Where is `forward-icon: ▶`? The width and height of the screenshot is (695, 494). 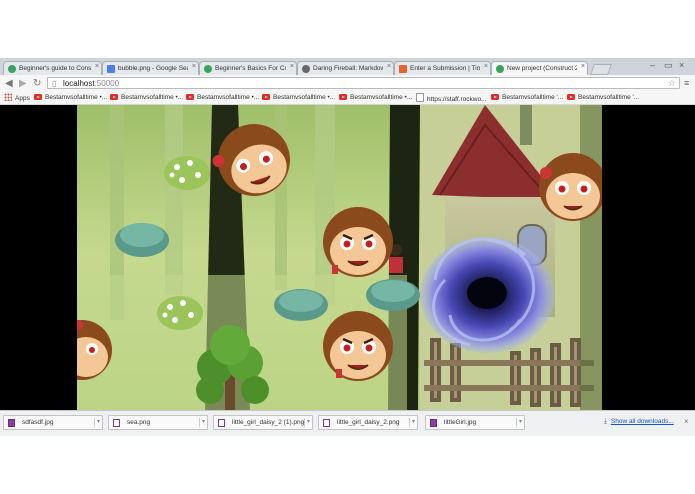
forward-icon: ▶ is located at coordinates (23, 83).